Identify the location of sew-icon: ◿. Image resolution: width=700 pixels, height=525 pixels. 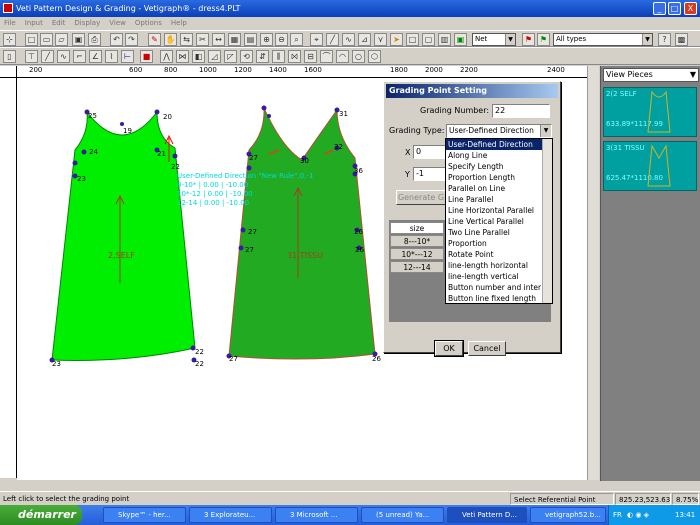
(214, 56).